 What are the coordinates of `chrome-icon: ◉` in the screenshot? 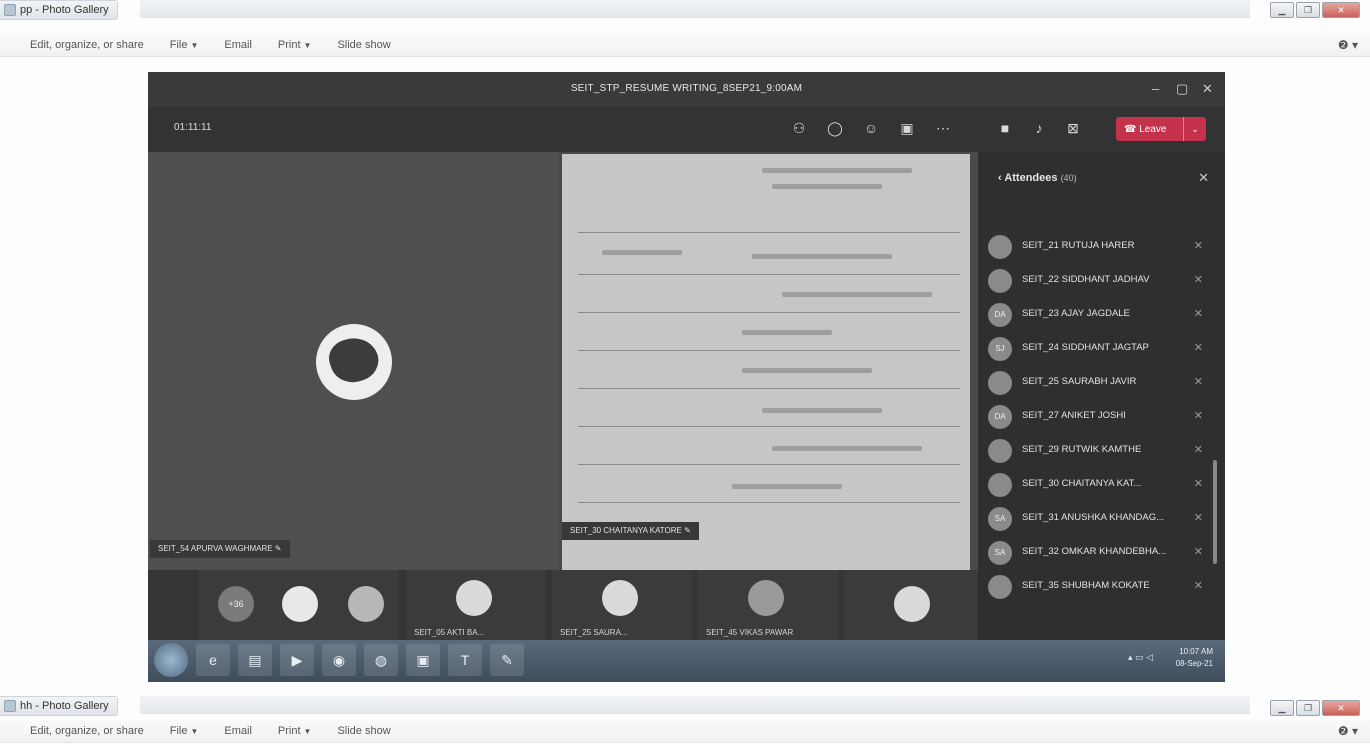 It's located at (339, 660).